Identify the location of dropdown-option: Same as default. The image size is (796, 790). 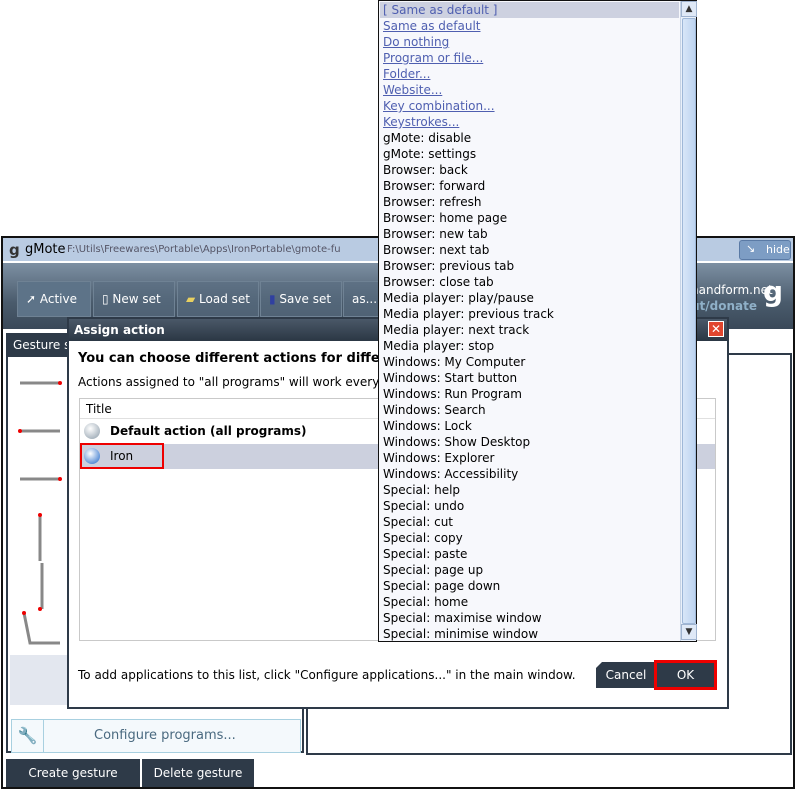
(531, 26).